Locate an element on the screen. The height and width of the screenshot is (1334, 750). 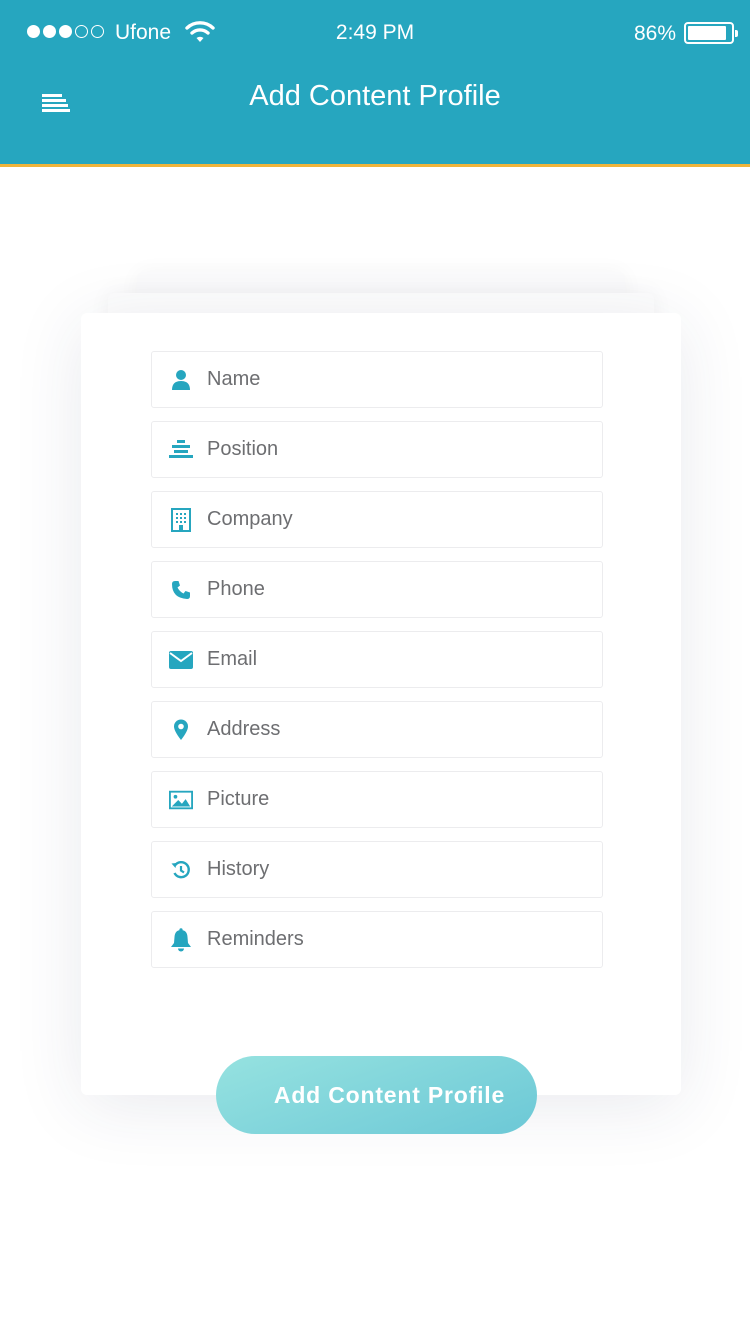
history-field-label: History is located at coordinates (238, 869).